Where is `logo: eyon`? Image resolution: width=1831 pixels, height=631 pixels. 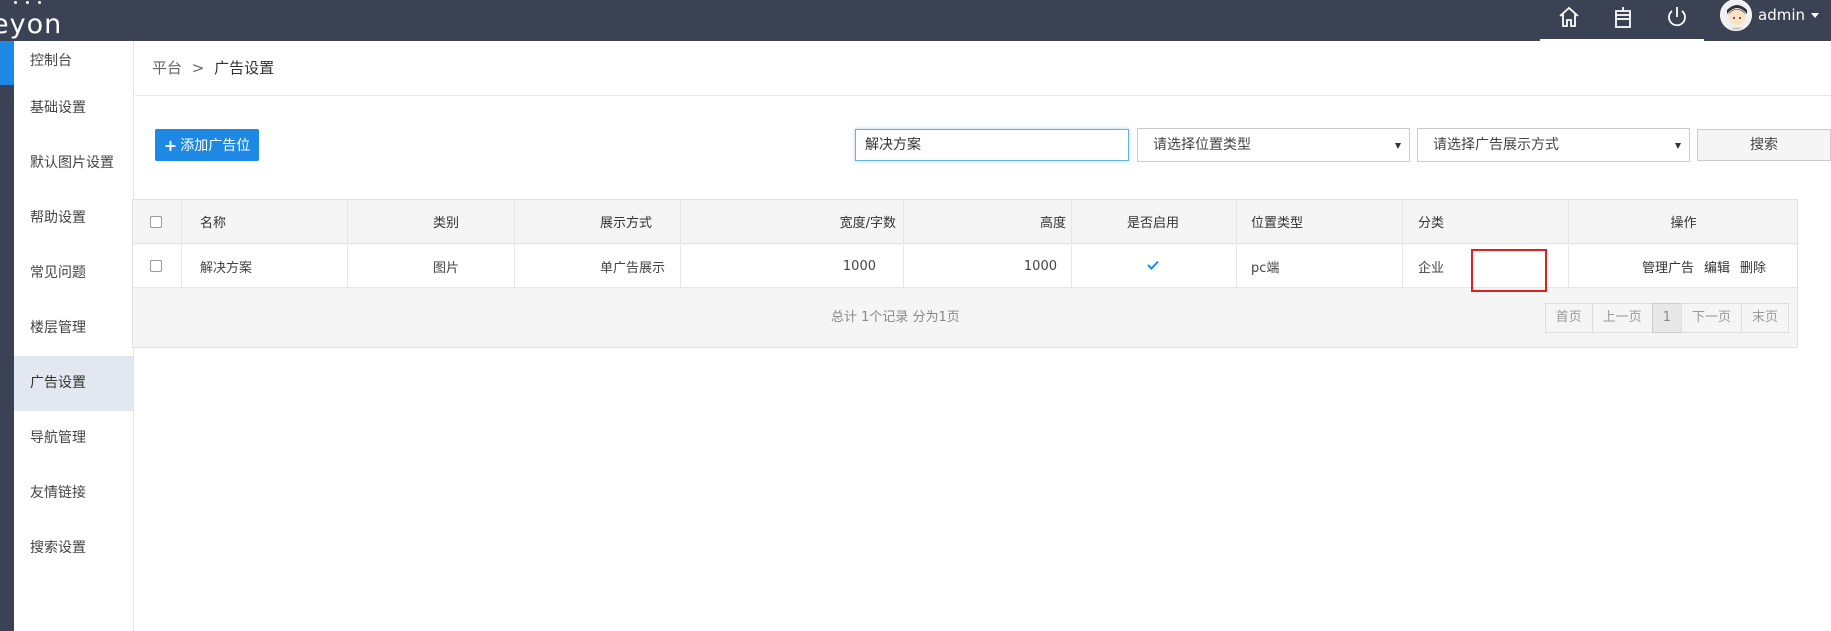 logo: eyon is located at coordinates (30, 20).